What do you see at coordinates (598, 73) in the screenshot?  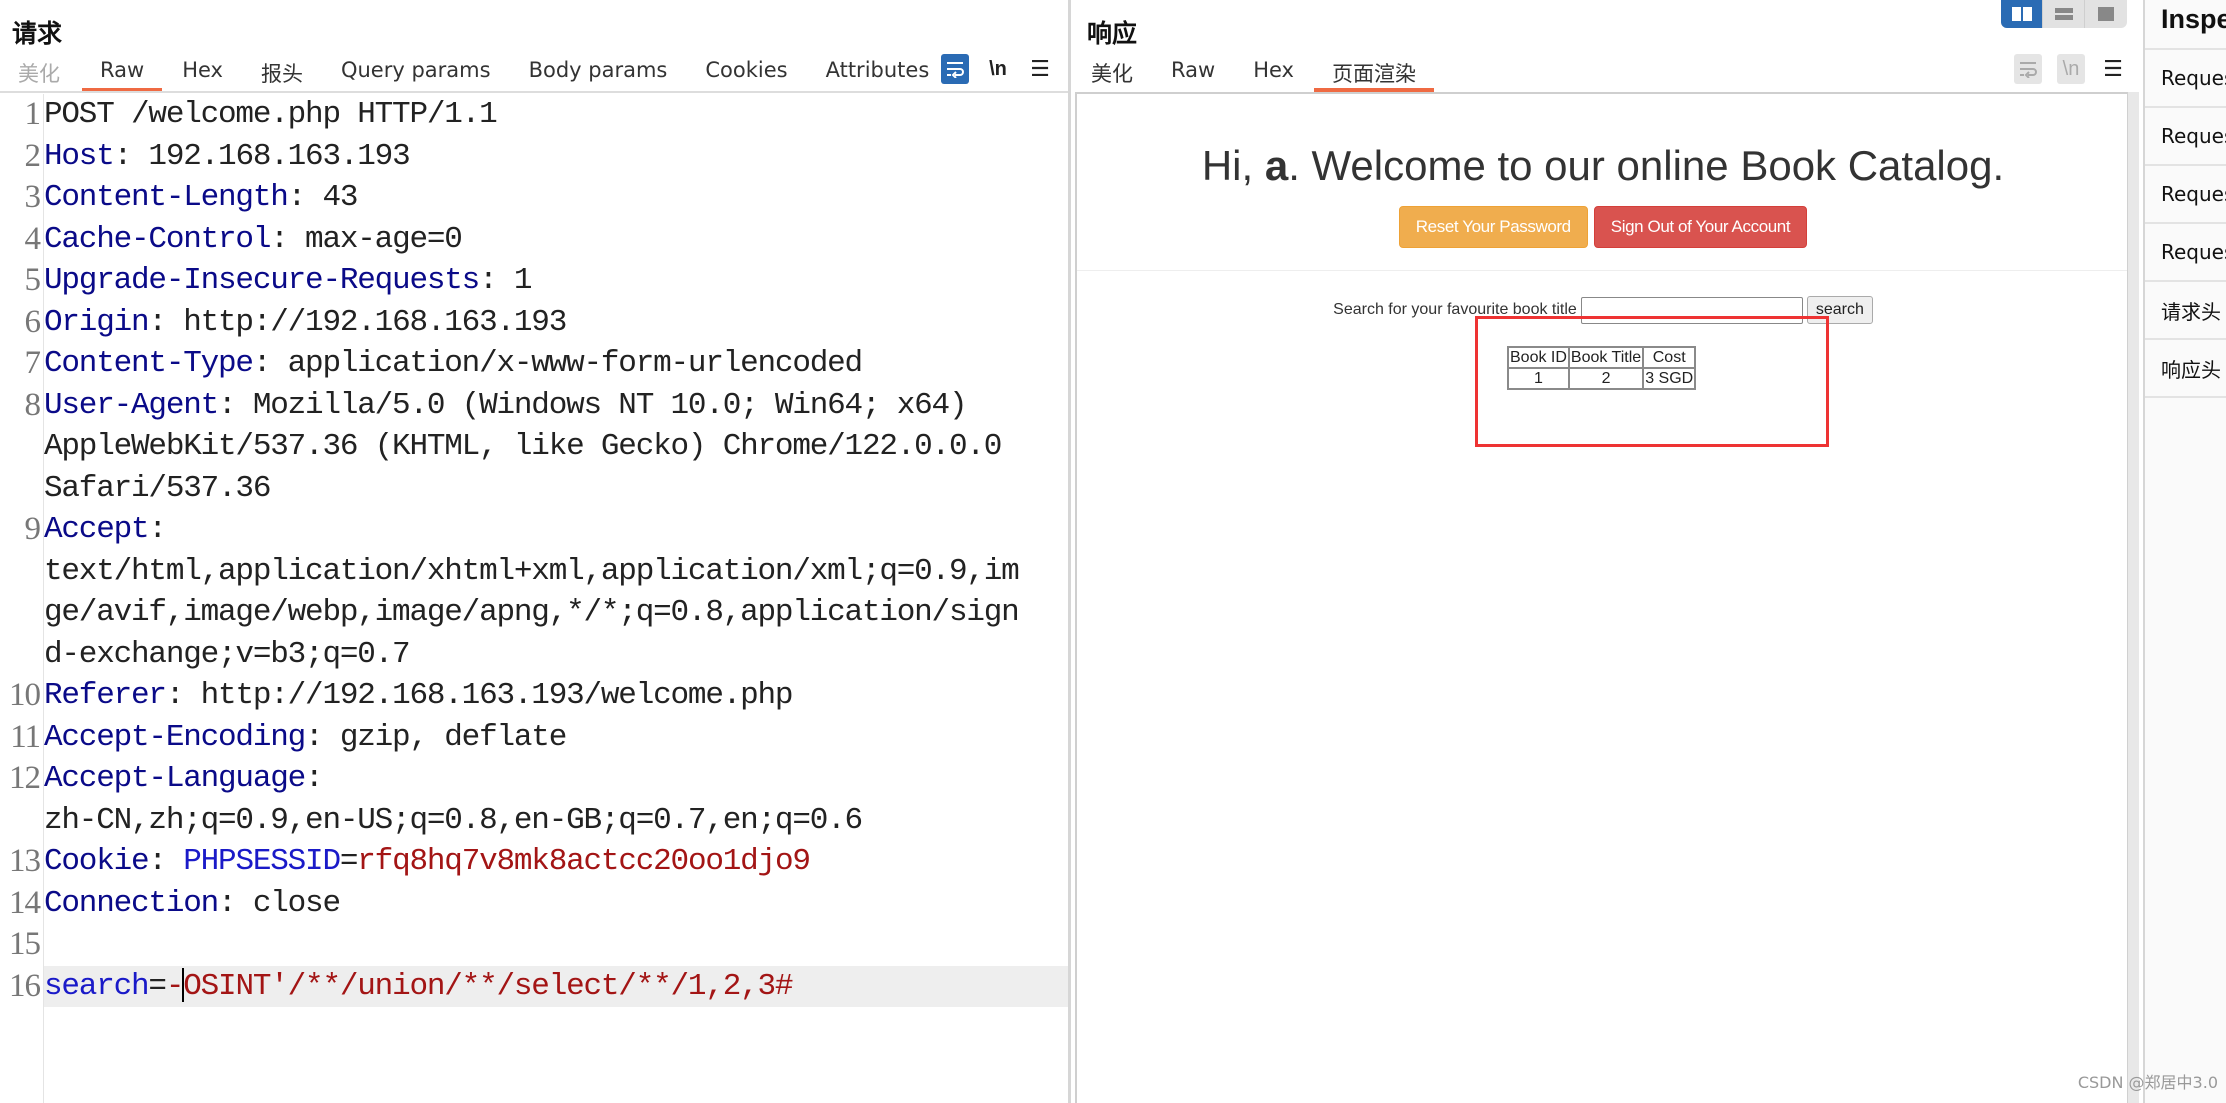 I see `tab-body-params: Body params` at bounding box center [598, 73].